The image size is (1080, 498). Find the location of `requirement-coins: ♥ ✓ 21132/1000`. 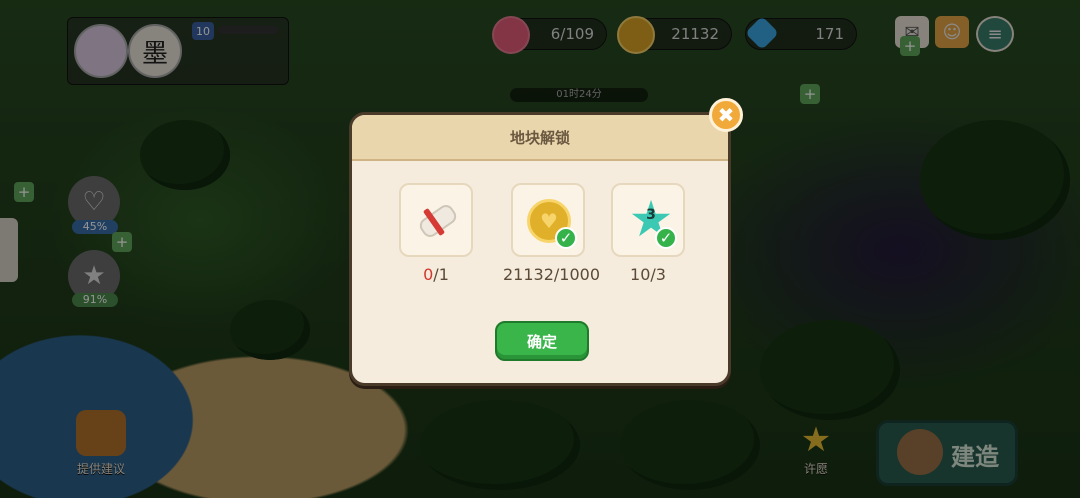

requirement-coins: ♥ ✓ 21132/1000 is located at coordinates (551, 233).